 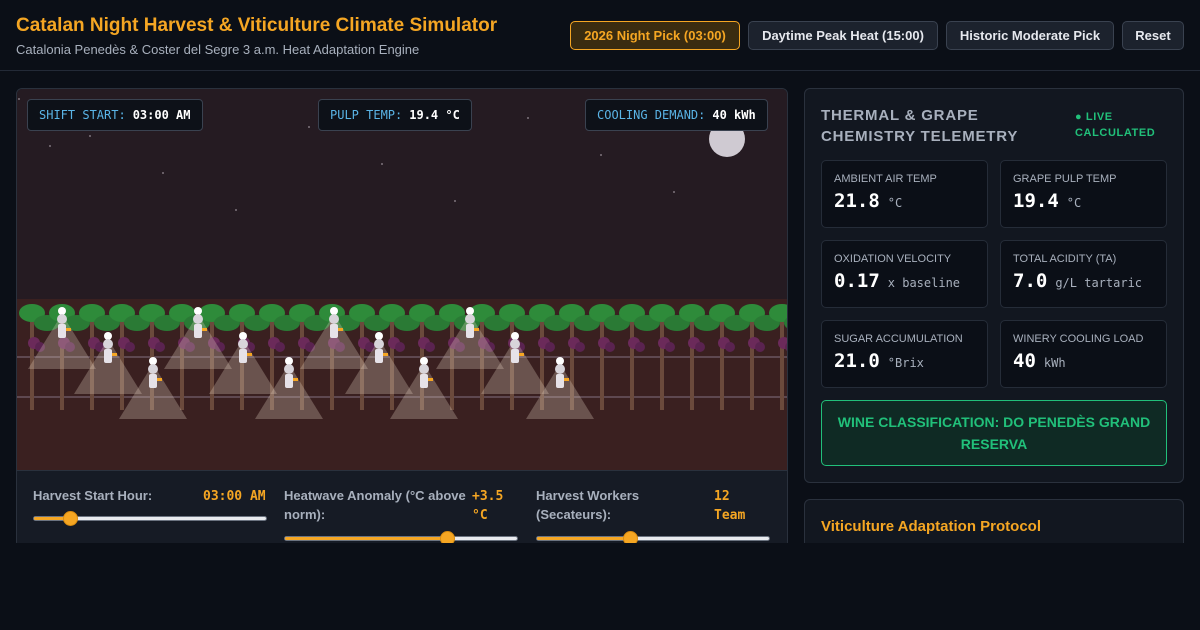 What do you see at coordinates (1078, 339) in the screenshot?
I see `metric-label: WINERY COOLING LOAD` at bounding box center [1078, 339].